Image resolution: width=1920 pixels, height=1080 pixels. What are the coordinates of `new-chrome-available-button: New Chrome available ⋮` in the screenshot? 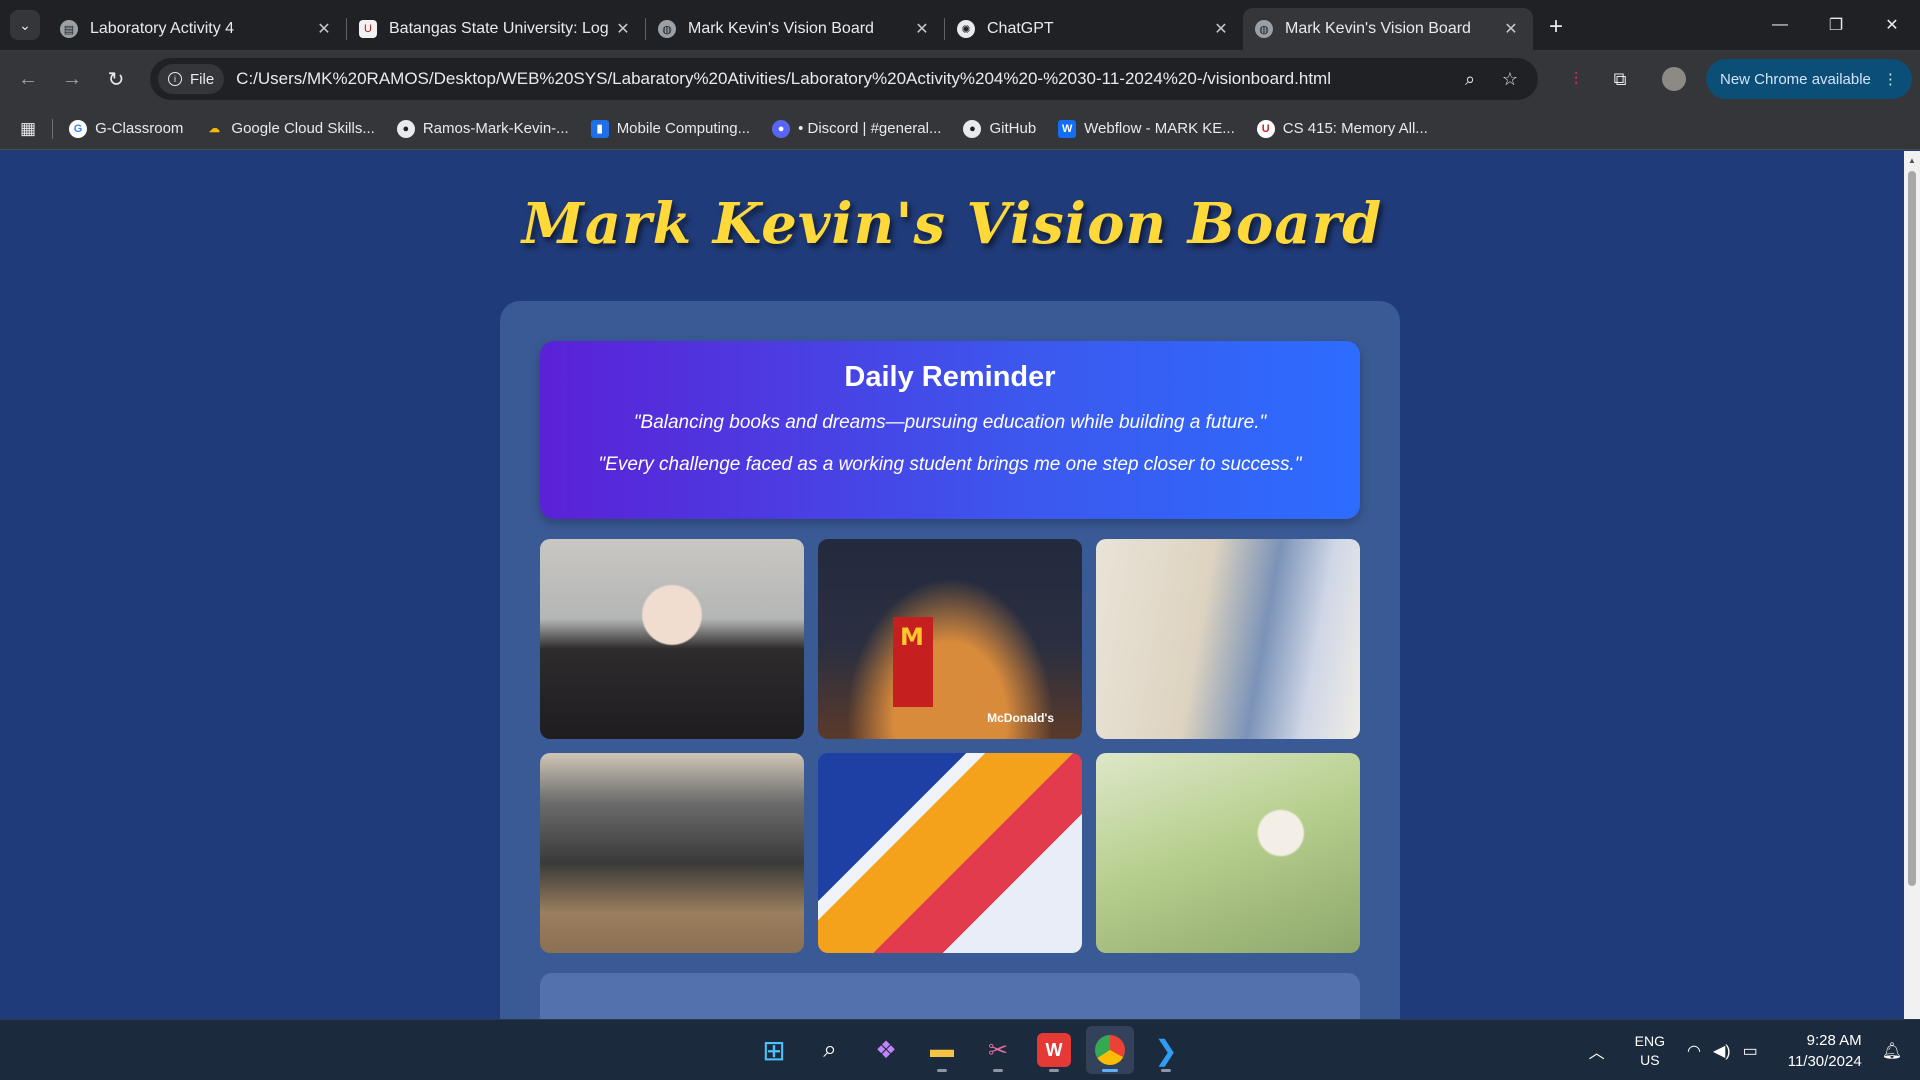 It's located at (1809, 79).